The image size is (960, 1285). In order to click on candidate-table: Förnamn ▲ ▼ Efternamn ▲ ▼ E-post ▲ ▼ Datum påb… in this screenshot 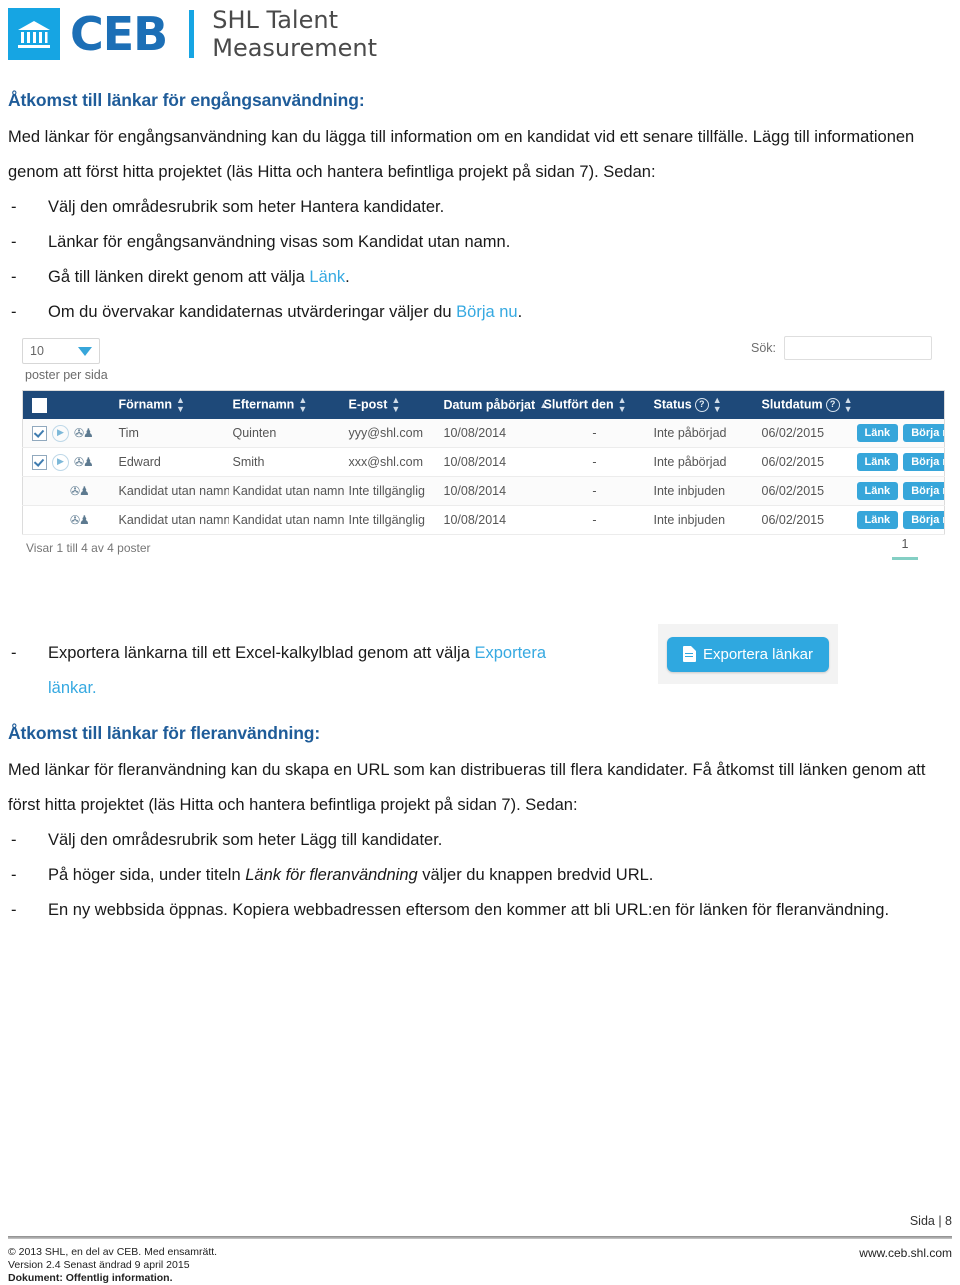, I will do `click(483, 462)`.